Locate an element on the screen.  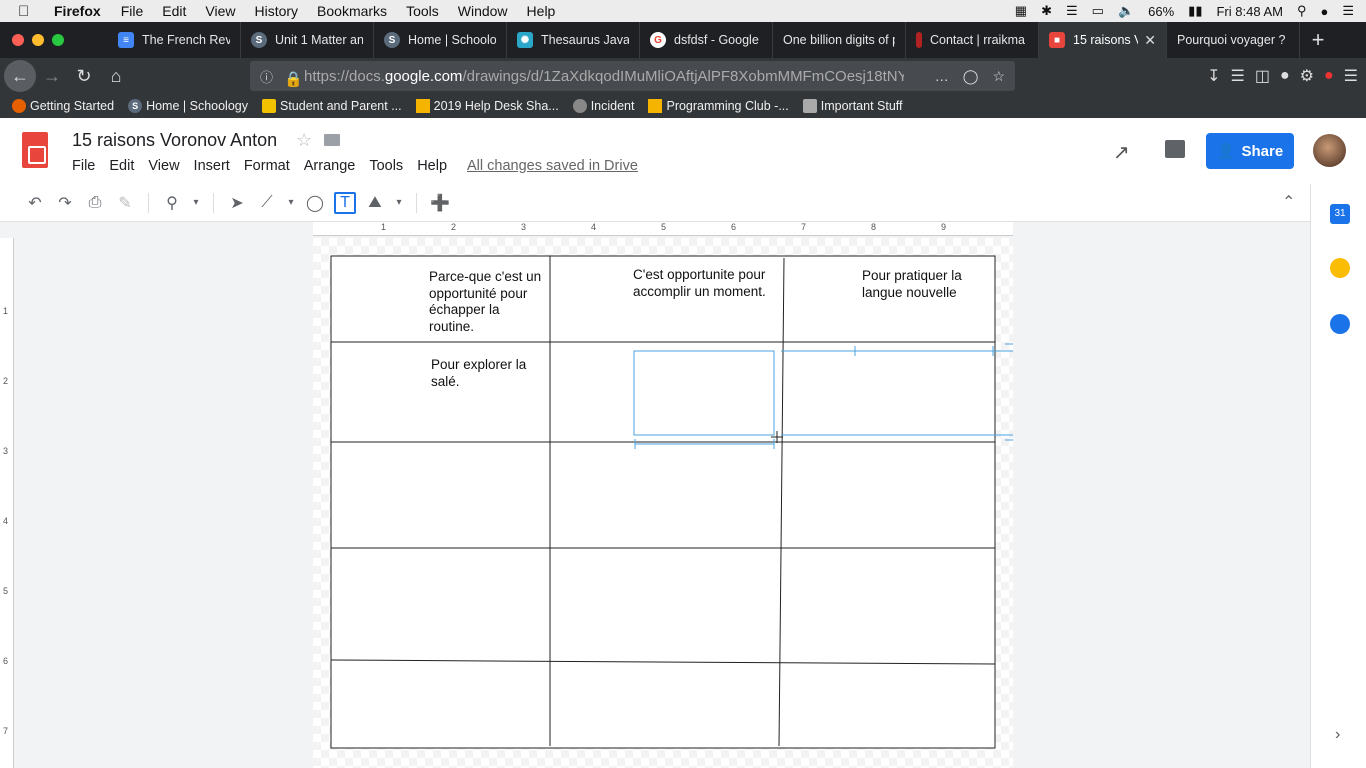
image-icon: ⛰ is located at coordinates (375, 203).